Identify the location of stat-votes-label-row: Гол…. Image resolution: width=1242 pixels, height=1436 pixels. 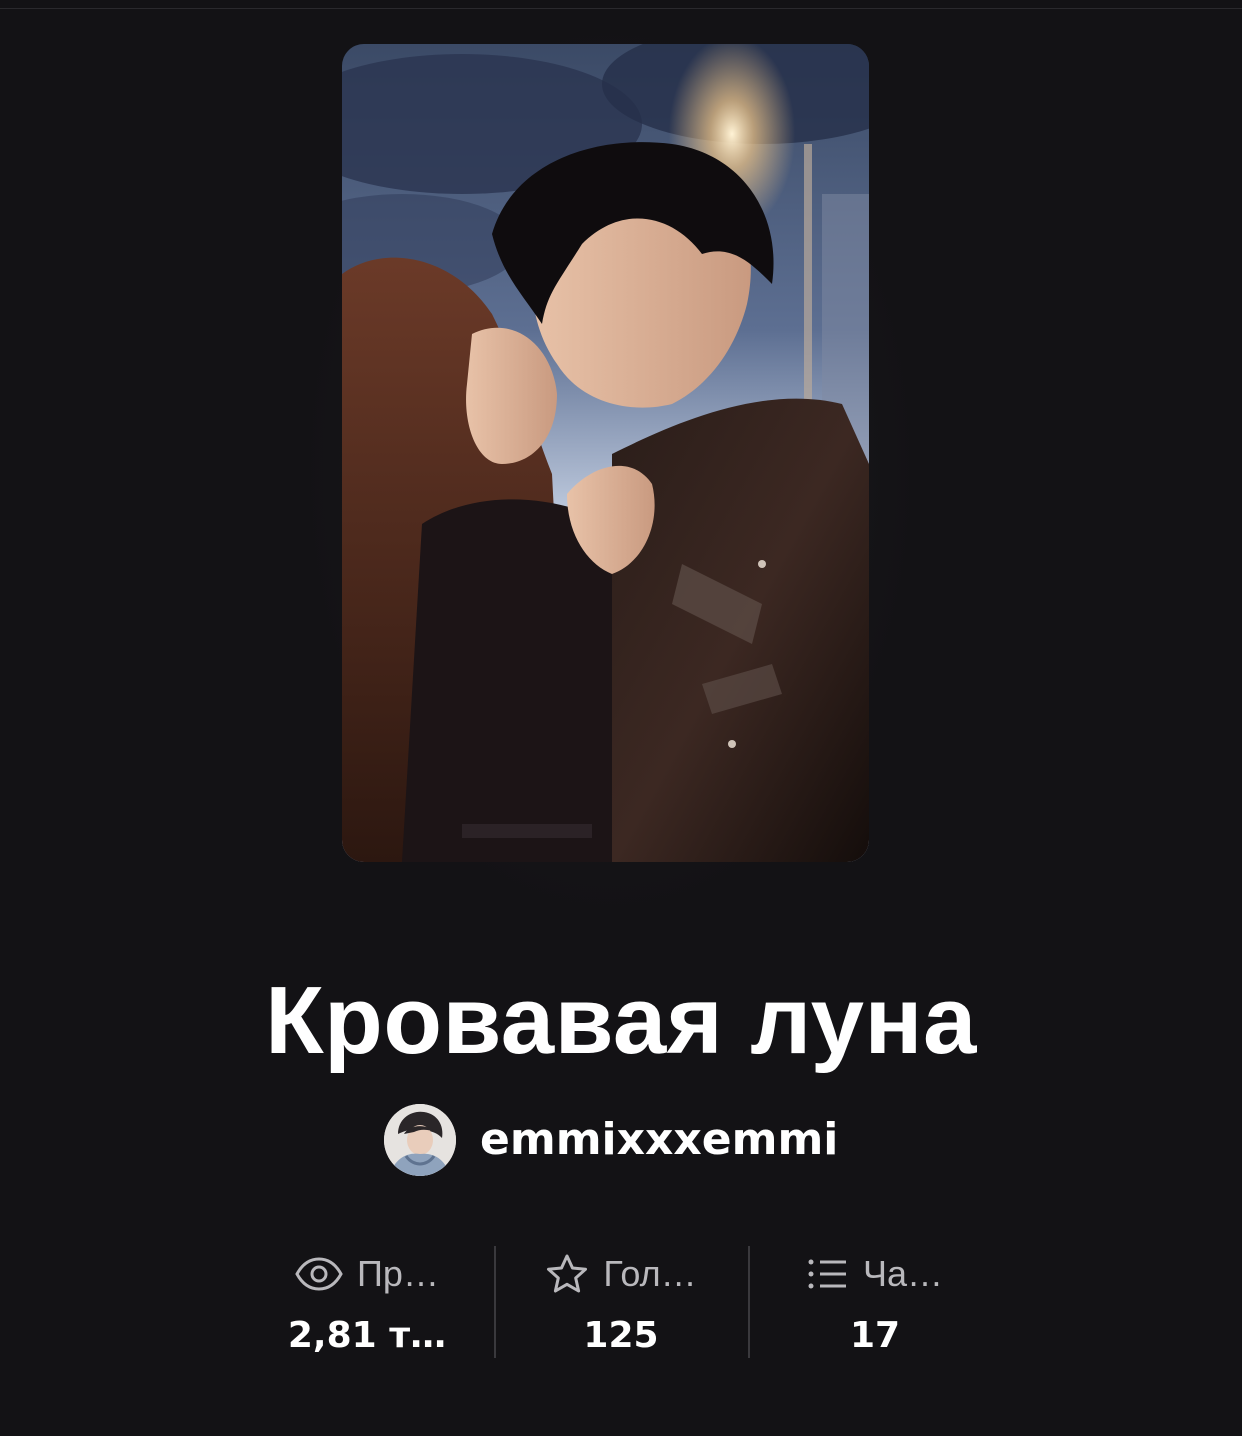
(621, 1274).